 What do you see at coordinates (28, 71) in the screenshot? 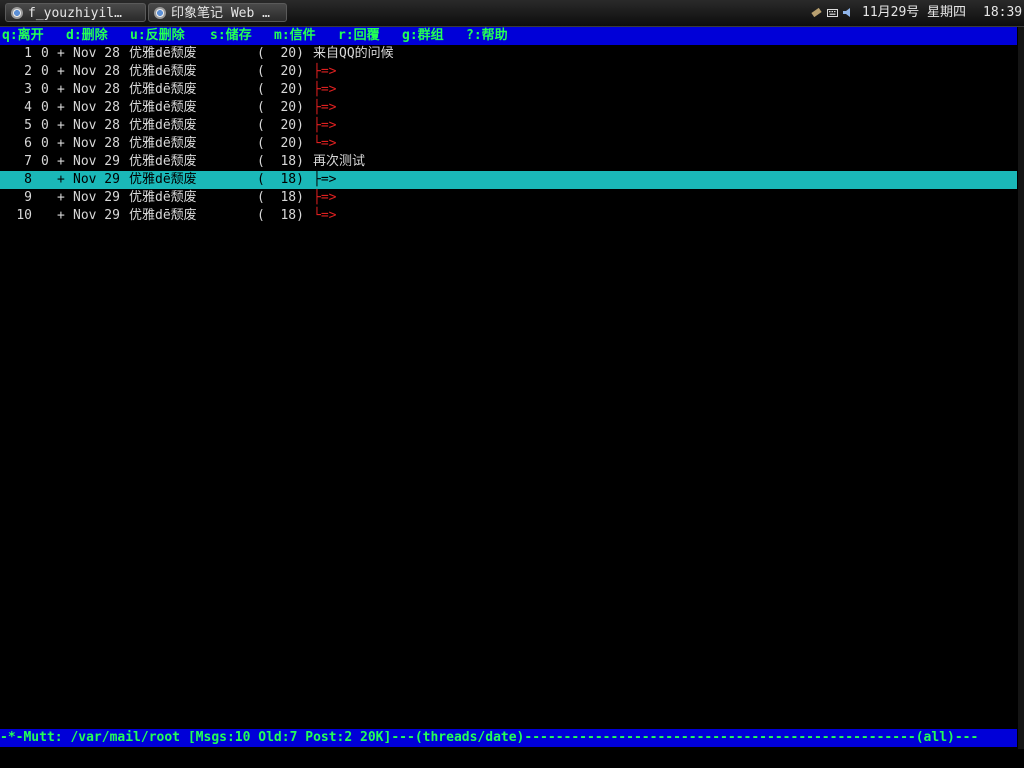
I see `msg-number: 2` at bounding box center [28, 71].